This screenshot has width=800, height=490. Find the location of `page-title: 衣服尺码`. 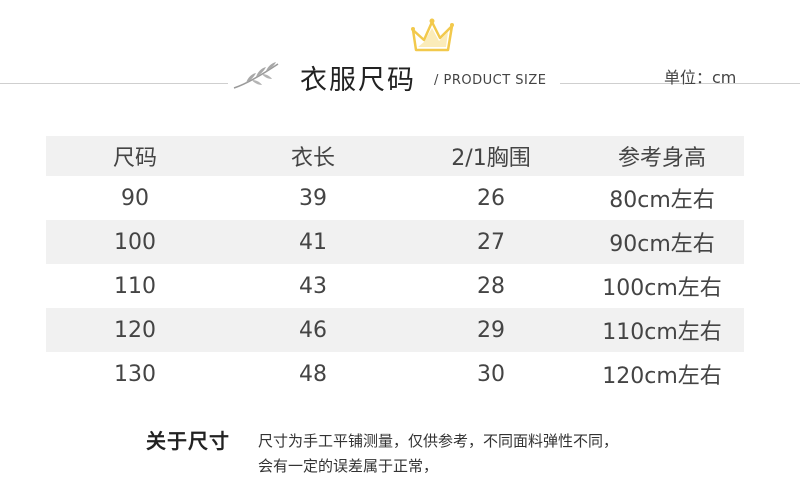

page-title: 衣服尺码 is located at coordinates (358, 80).